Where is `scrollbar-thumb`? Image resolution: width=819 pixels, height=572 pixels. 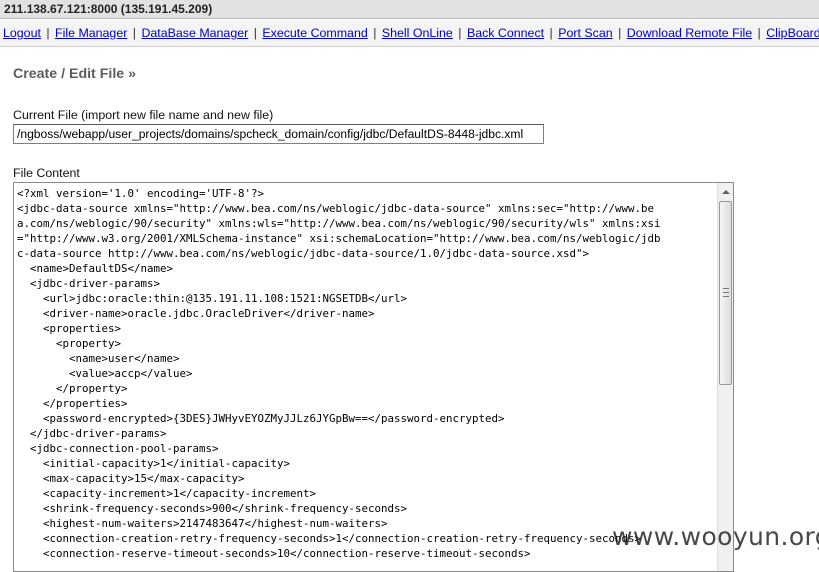 scrollbar-thumb is located at coordinates (725, 293).